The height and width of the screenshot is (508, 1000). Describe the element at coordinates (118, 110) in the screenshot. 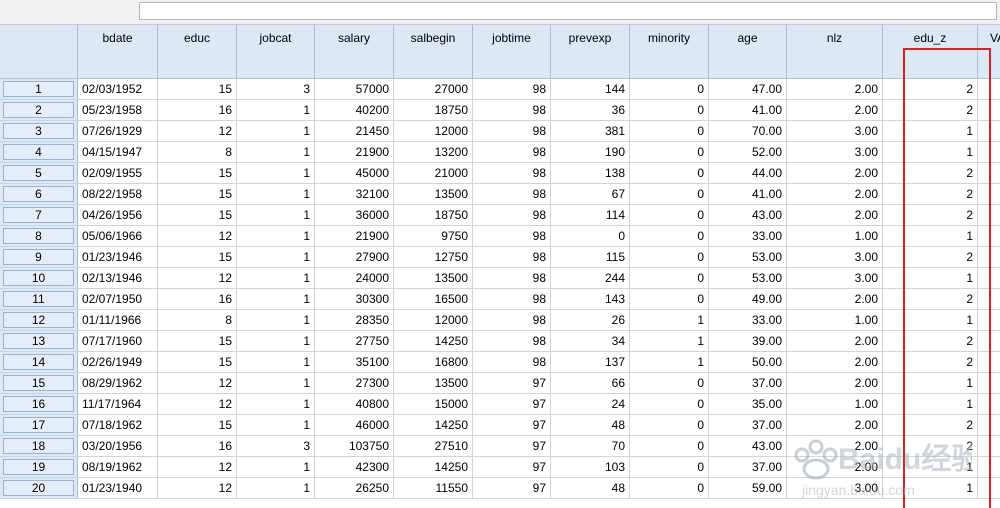

I see `cell-bdate: 05/23/1958` at that location.